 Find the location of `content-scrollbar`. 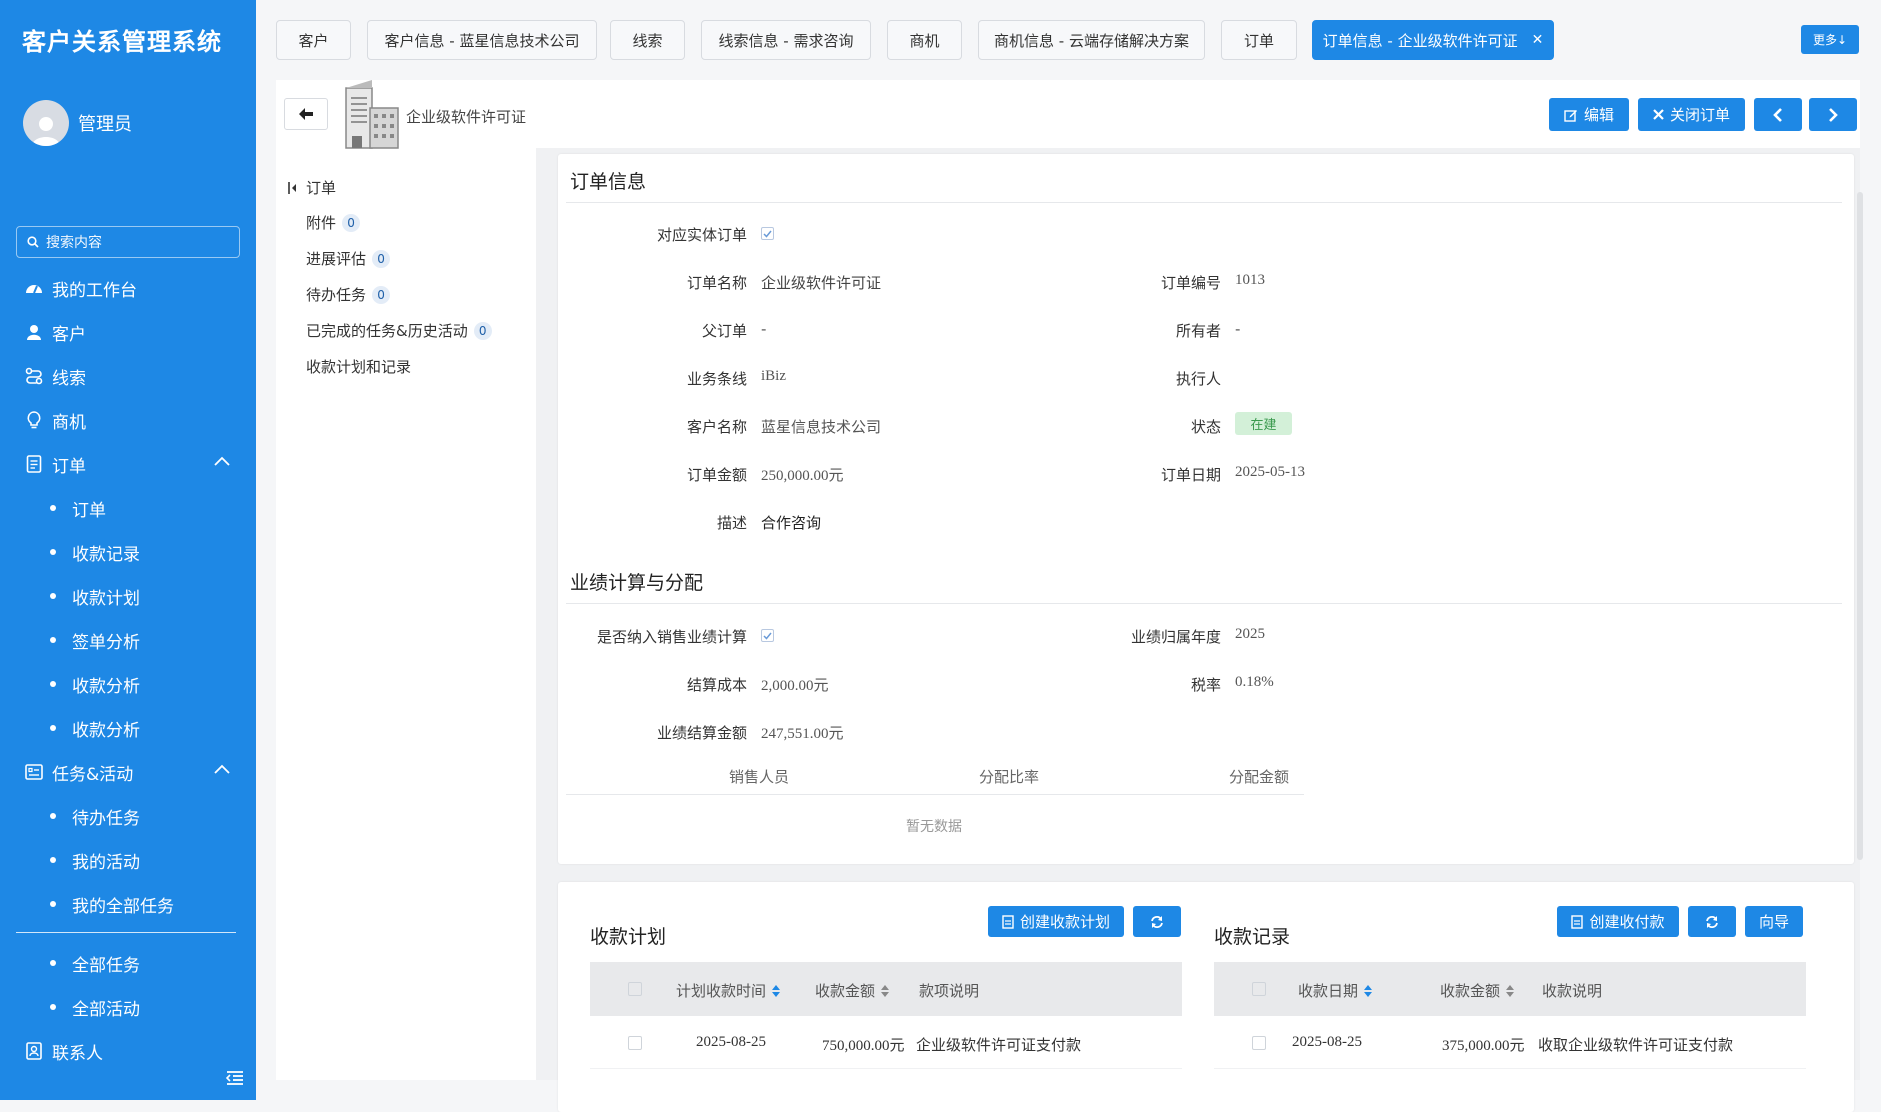

content-scrollbar is located at coordinates (1860, 526).